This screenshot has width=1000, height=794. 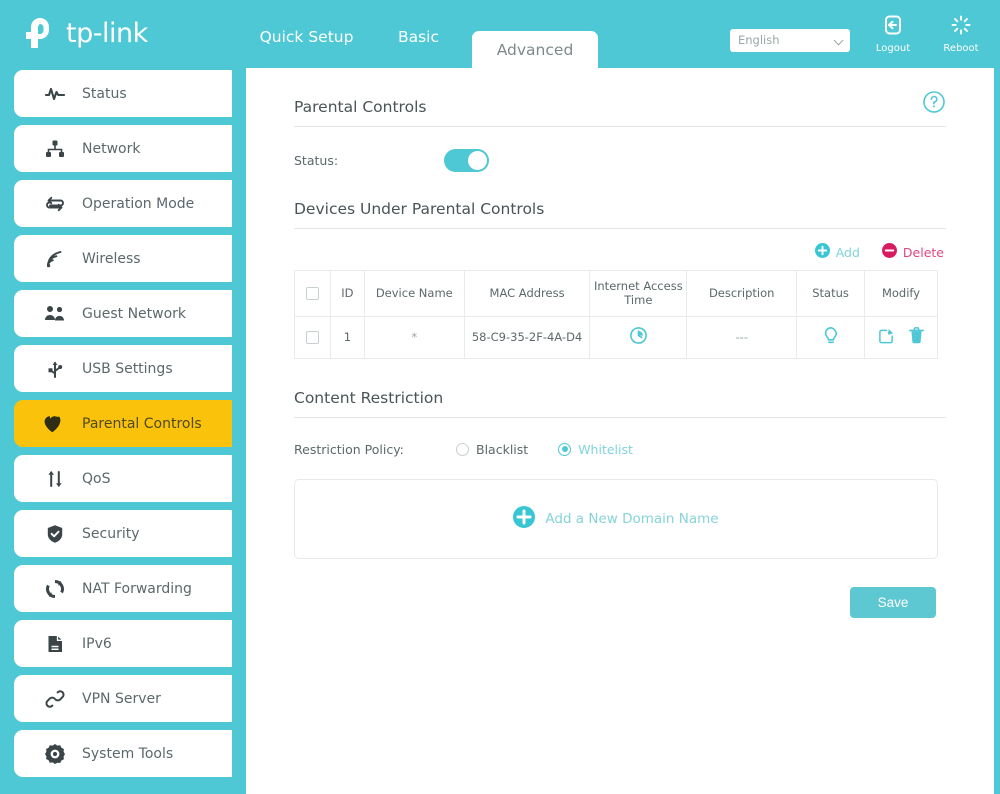 What do you see at coordinates (40, 33) in the screenshot?
I see `tplink-logo-icon` at bounding box center [40, 33].